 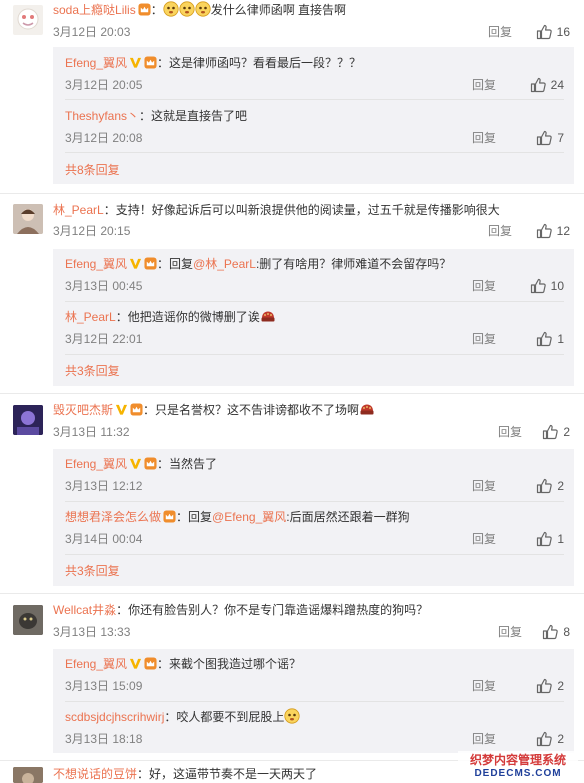 What do you see at coordinates (224, 264) in the screenshot?
I see `mention-link: @林_PearL` at bounding box center [224, 264].